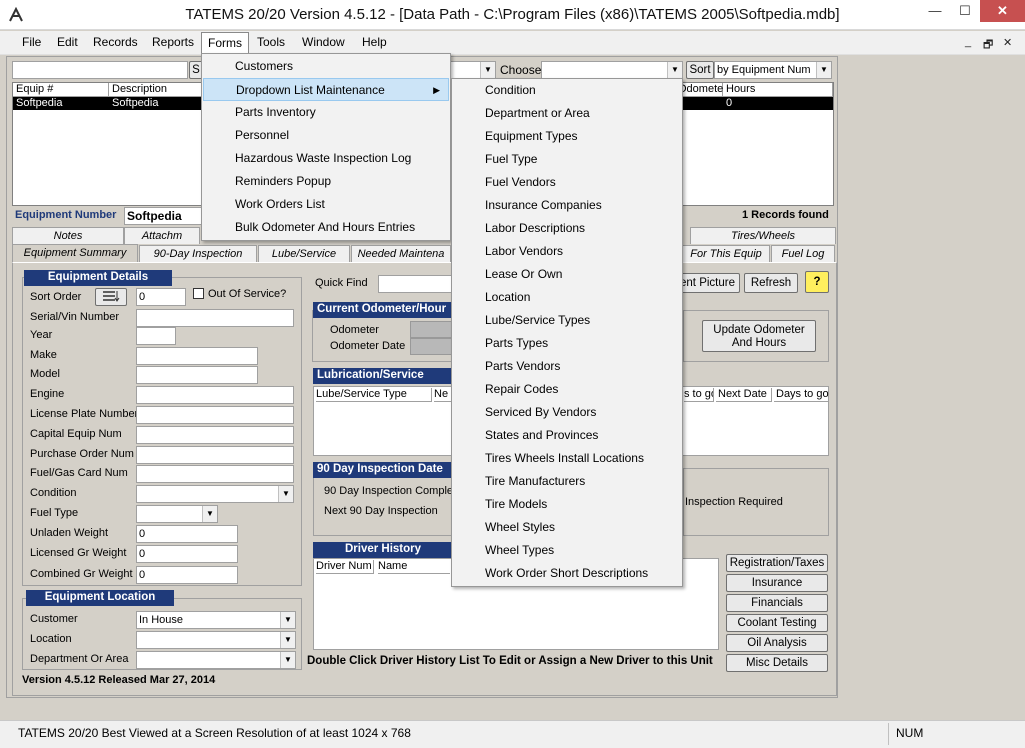 The image size is (1025, 748). Describe the element at coordinates (187, 575) in the screenshot. I see `combined-weight-field: 0` at that location.